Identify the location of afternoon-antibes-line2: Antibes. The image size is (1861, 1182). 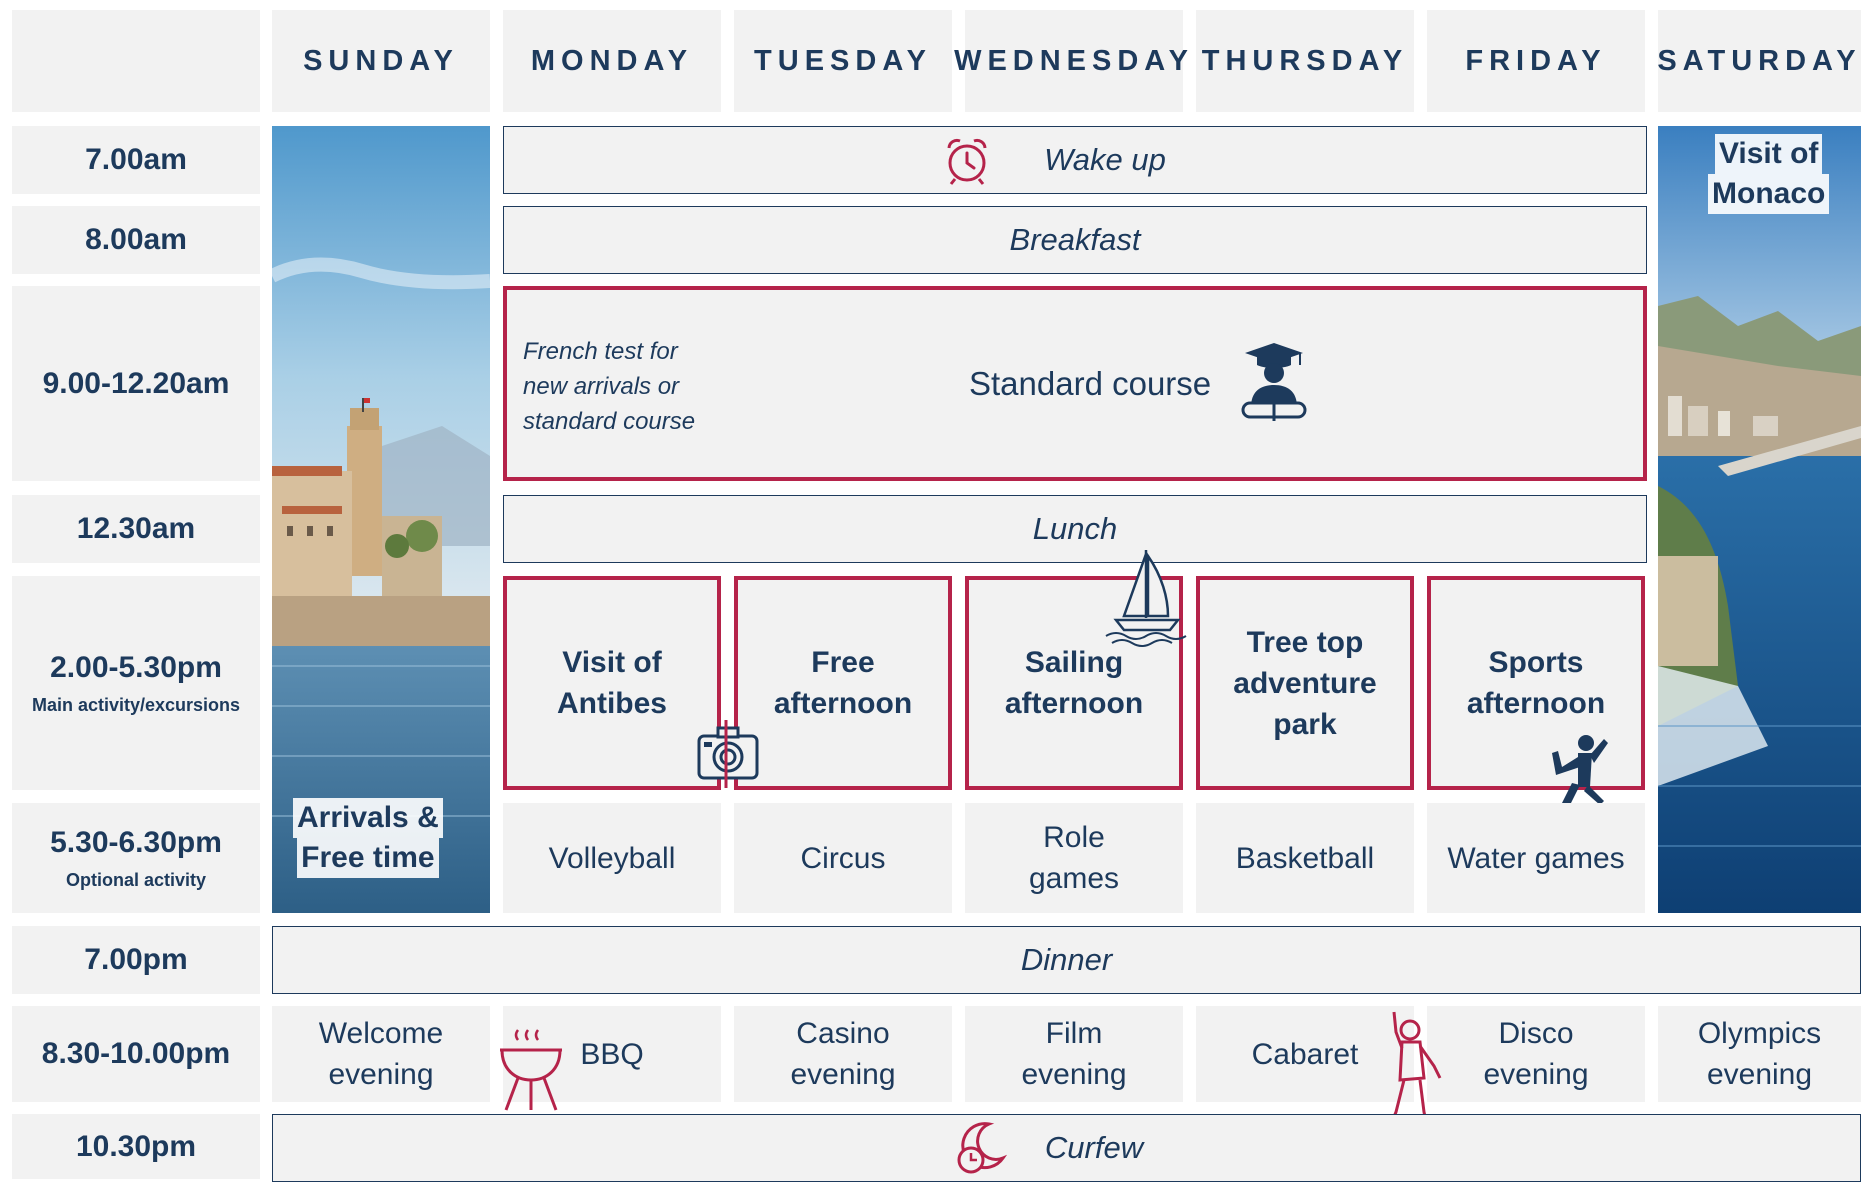
(611, 703).